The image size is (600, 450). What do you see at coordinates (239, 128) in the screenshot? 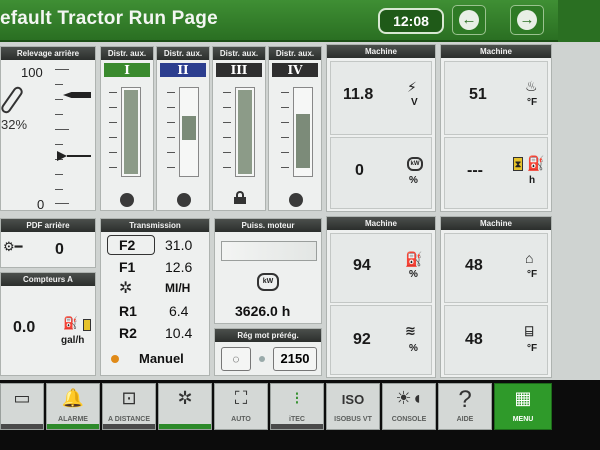
I see `aux-valve-3: Distr. aux. III` at bounding box center [239, 128].